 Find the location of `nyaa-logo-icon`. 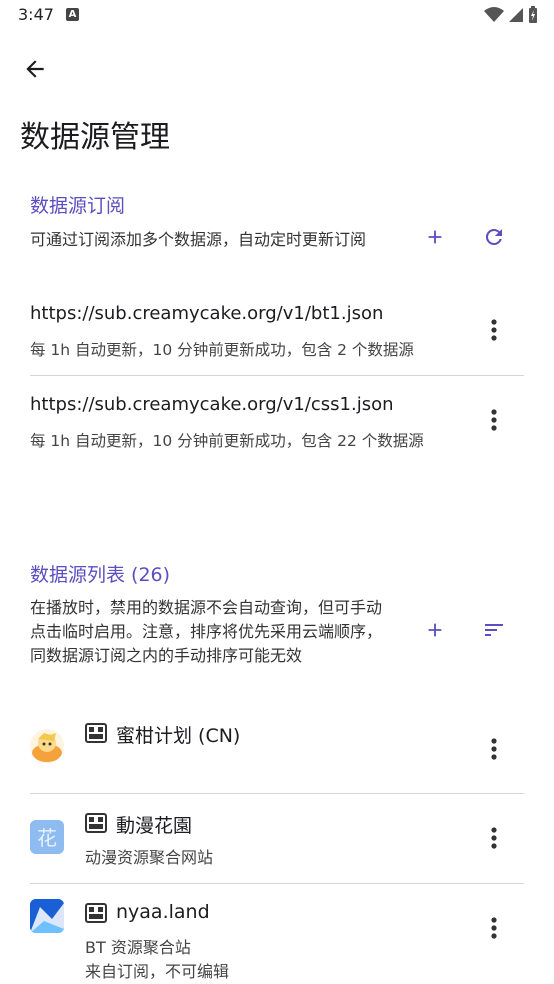

nyaa-logo-icon is located at coordinates (47, 916).